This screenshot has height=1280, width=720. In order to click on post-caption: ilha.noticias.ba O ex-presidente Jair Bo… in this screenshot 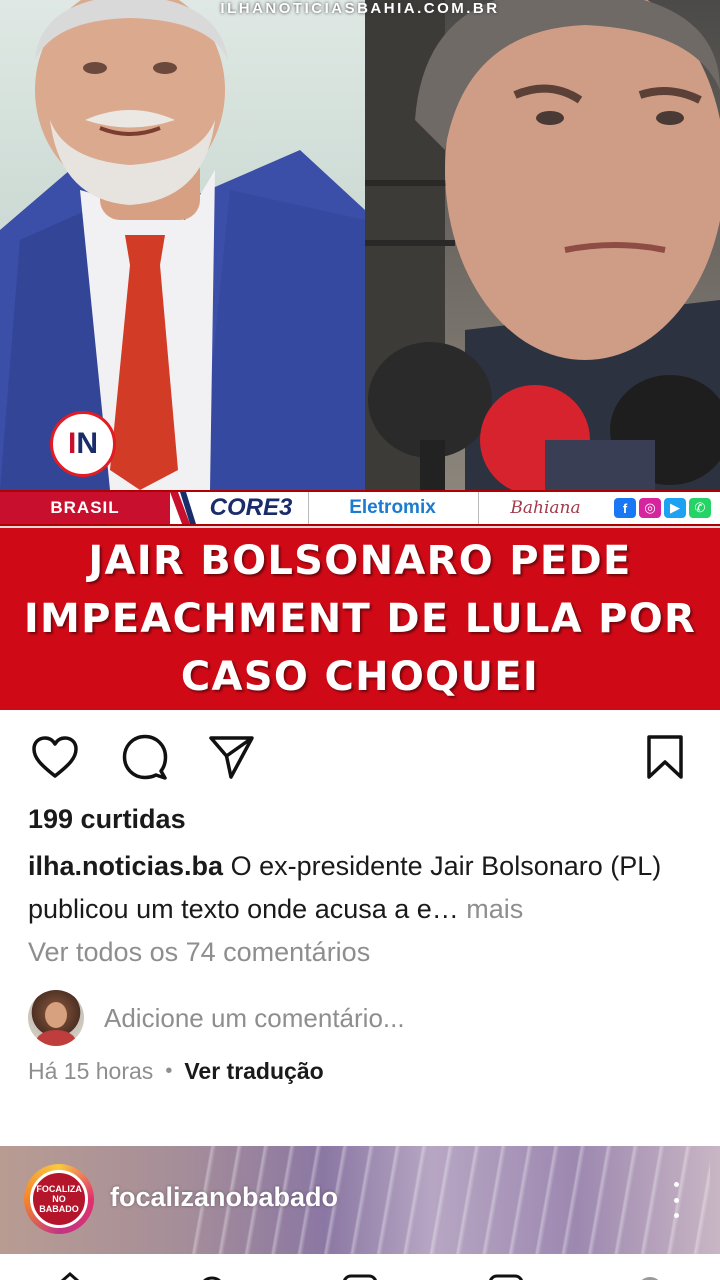, I will do `click(363, 888)`.